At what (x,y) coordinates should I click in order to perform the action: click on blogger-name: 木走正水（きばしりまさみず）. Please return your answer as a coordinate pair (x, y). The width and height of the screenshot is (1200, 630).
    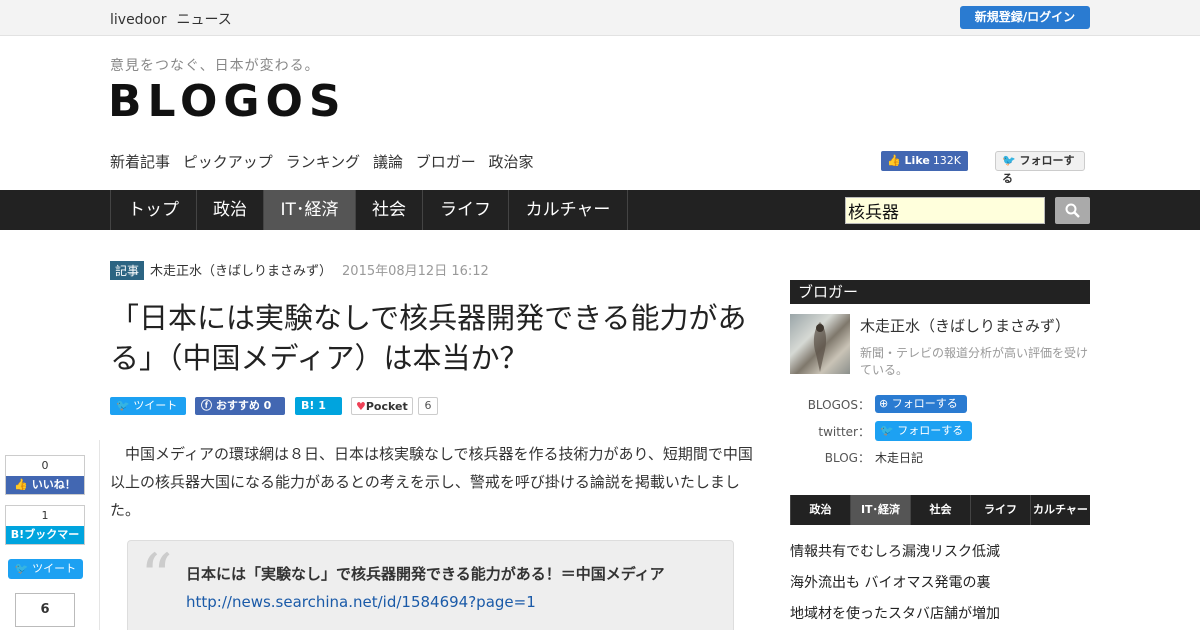
    Looking at the image, I should click on (965, 325).